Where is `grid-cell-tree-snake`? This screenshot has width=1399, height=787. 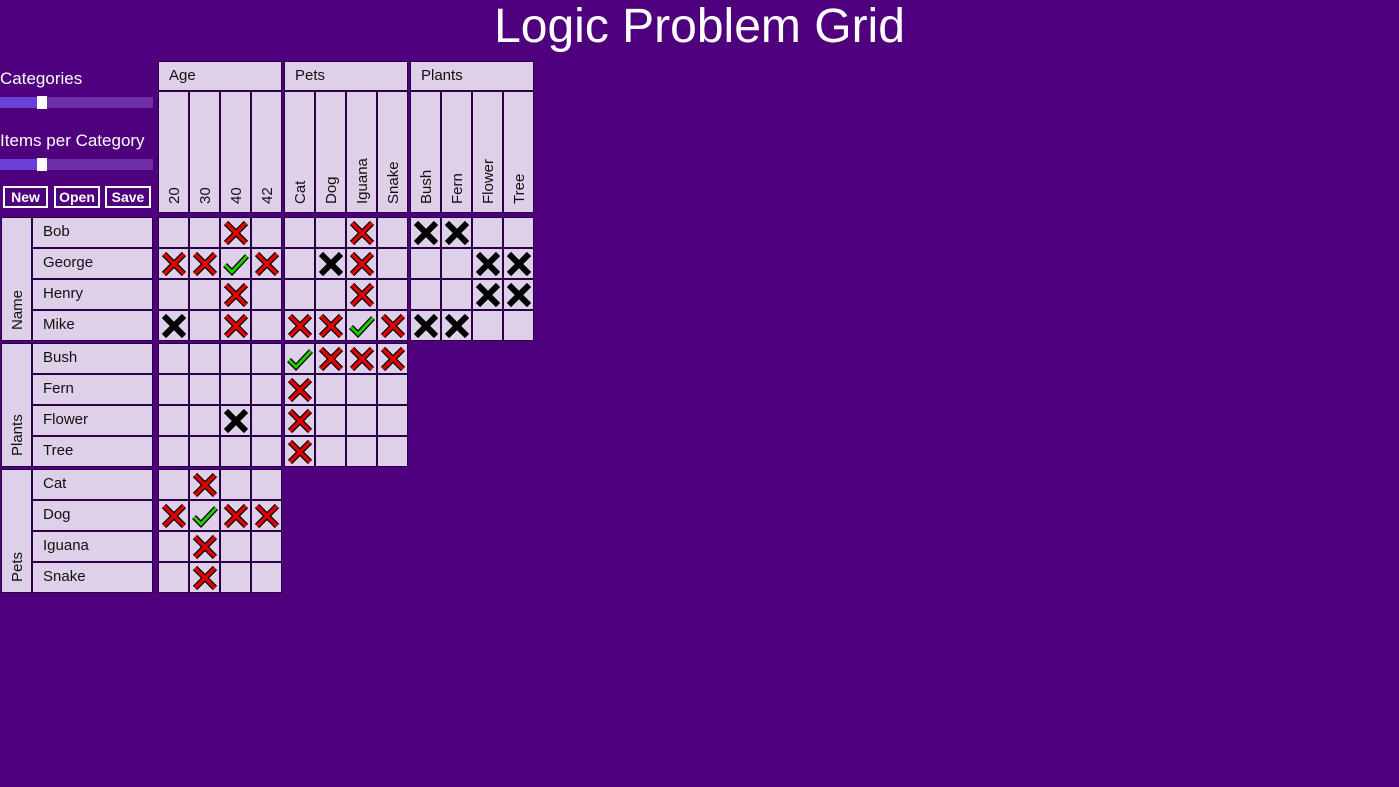
grid-cell-tree-snake is located at coordinates (392, 451).